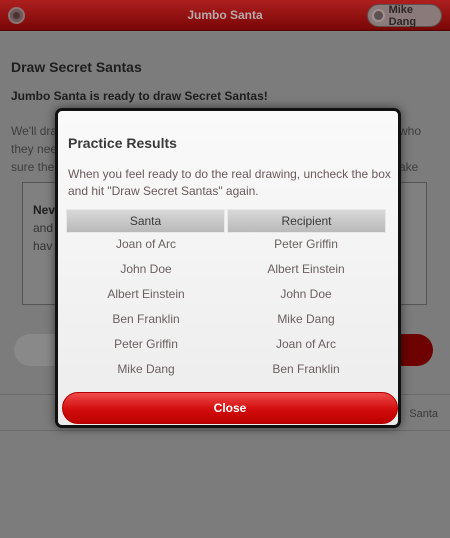 The height and width of the screenshot is (538, 450). What do you see at coordinates (306, 369) in the screenshot?
I see `recipient-cell: Ben Franklin` at bounding box center [306, 369].